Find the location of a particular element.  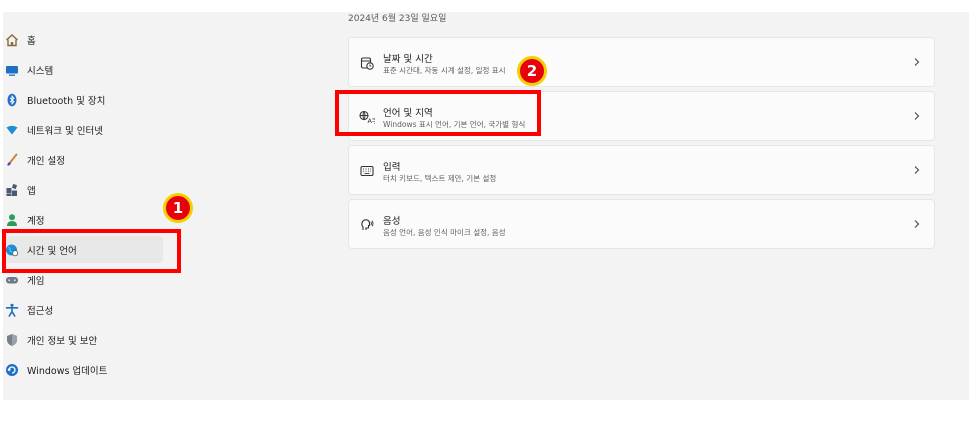

highlight-box-time-language is located at coordinates (91, 251).